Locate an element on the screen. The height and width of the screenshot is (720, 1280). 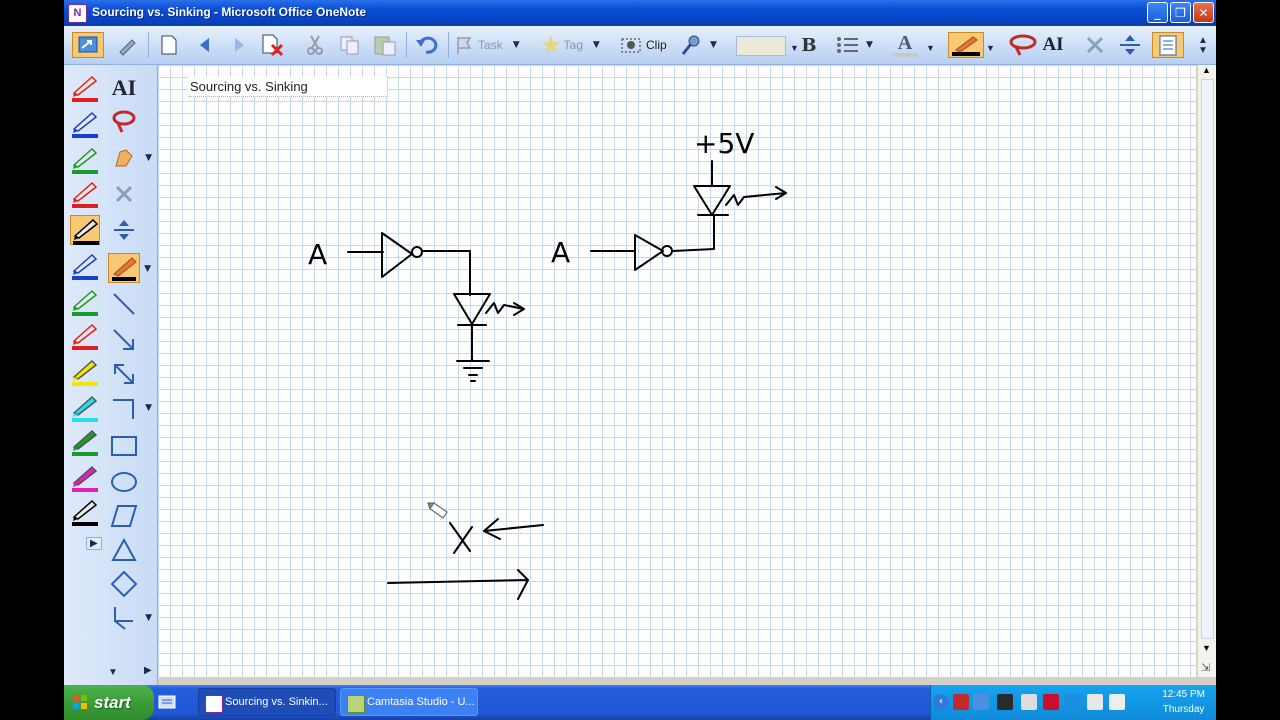
antivirus-icon is located at coordinates (1051, 702).